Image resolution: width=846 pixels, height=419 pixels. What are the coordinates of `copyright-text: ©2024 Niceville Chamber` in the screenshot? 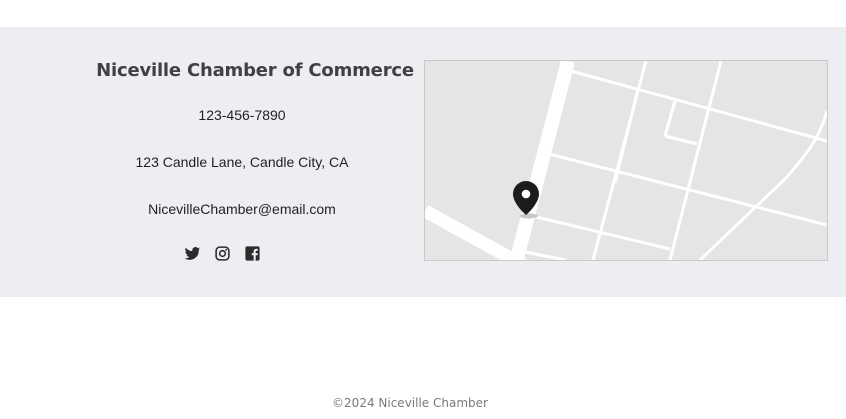 It's located at (410, 403).